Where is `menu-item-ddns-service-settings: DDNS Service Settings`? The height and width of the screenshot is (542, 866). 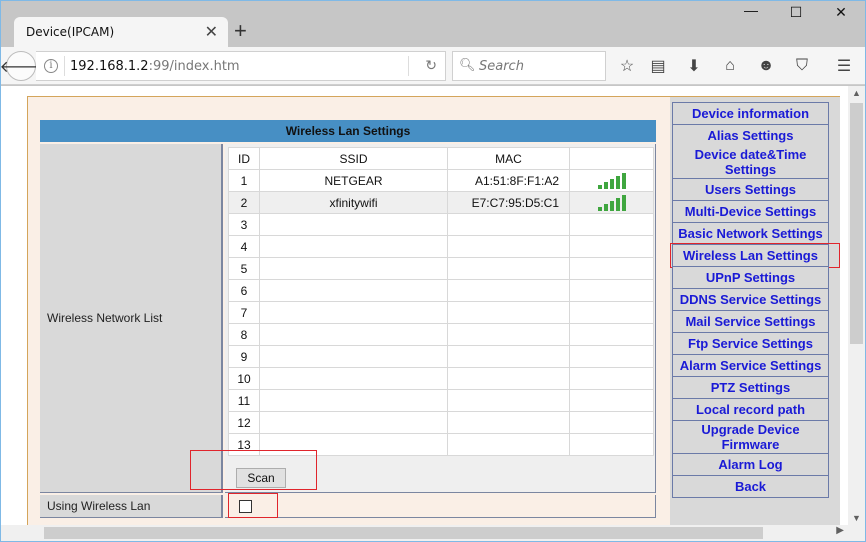 menu-item-ddns-service-settings: DDNS Service Settings is located at coordinates (750, 300).